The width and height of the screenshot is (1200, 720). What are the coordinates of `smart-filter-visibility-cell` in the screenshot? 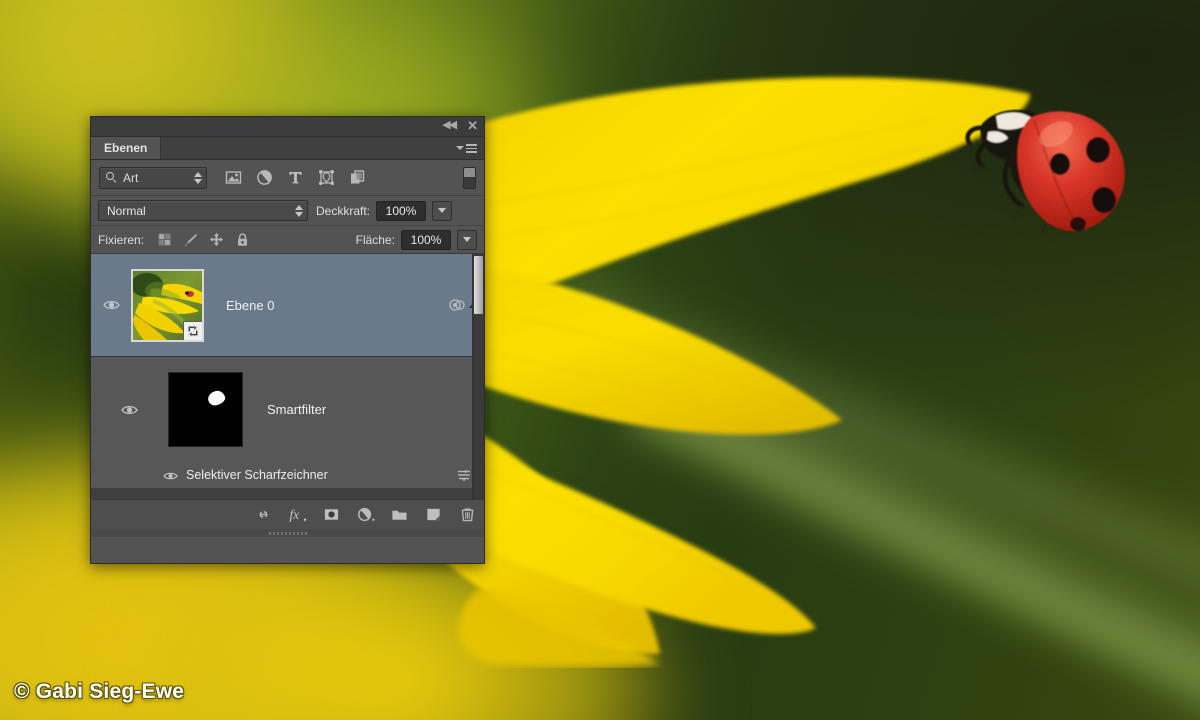 It's located at (129, 410).